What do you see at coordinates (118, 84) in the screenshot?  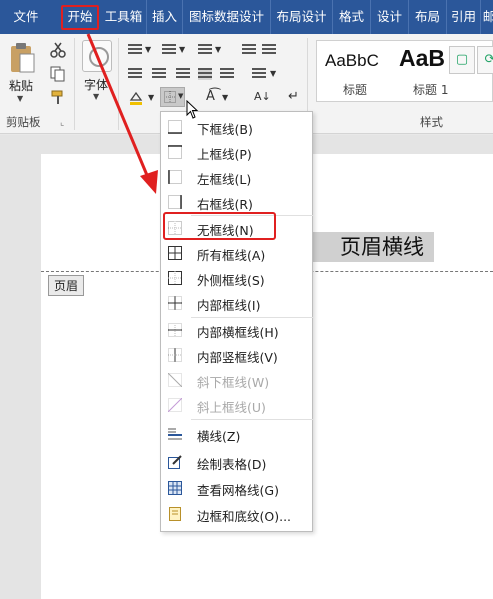 I see `group-divider` at bounding box center [118, 84].